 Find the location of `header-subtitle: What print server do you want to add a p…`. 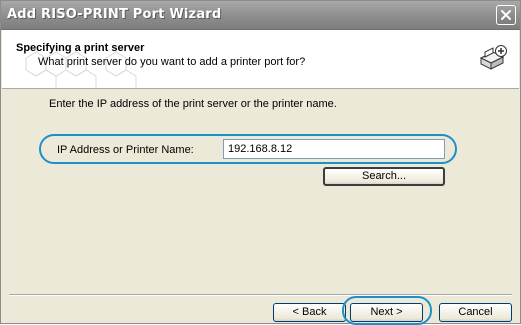

header-subtitle: What print server do you want to add a p… is located at coordinates (172, 62).